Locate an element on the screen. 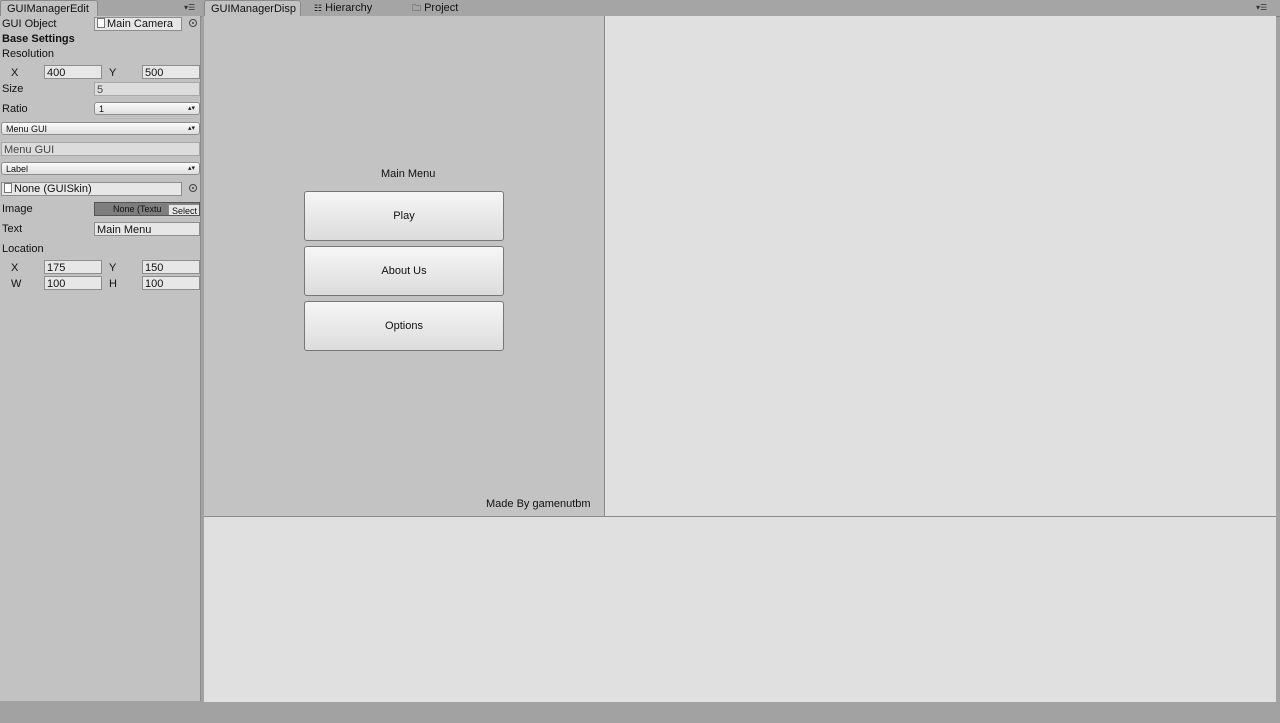 This screenshot has height=723, width=1280. loc-w-label: W is located at coordinates (16, 284).